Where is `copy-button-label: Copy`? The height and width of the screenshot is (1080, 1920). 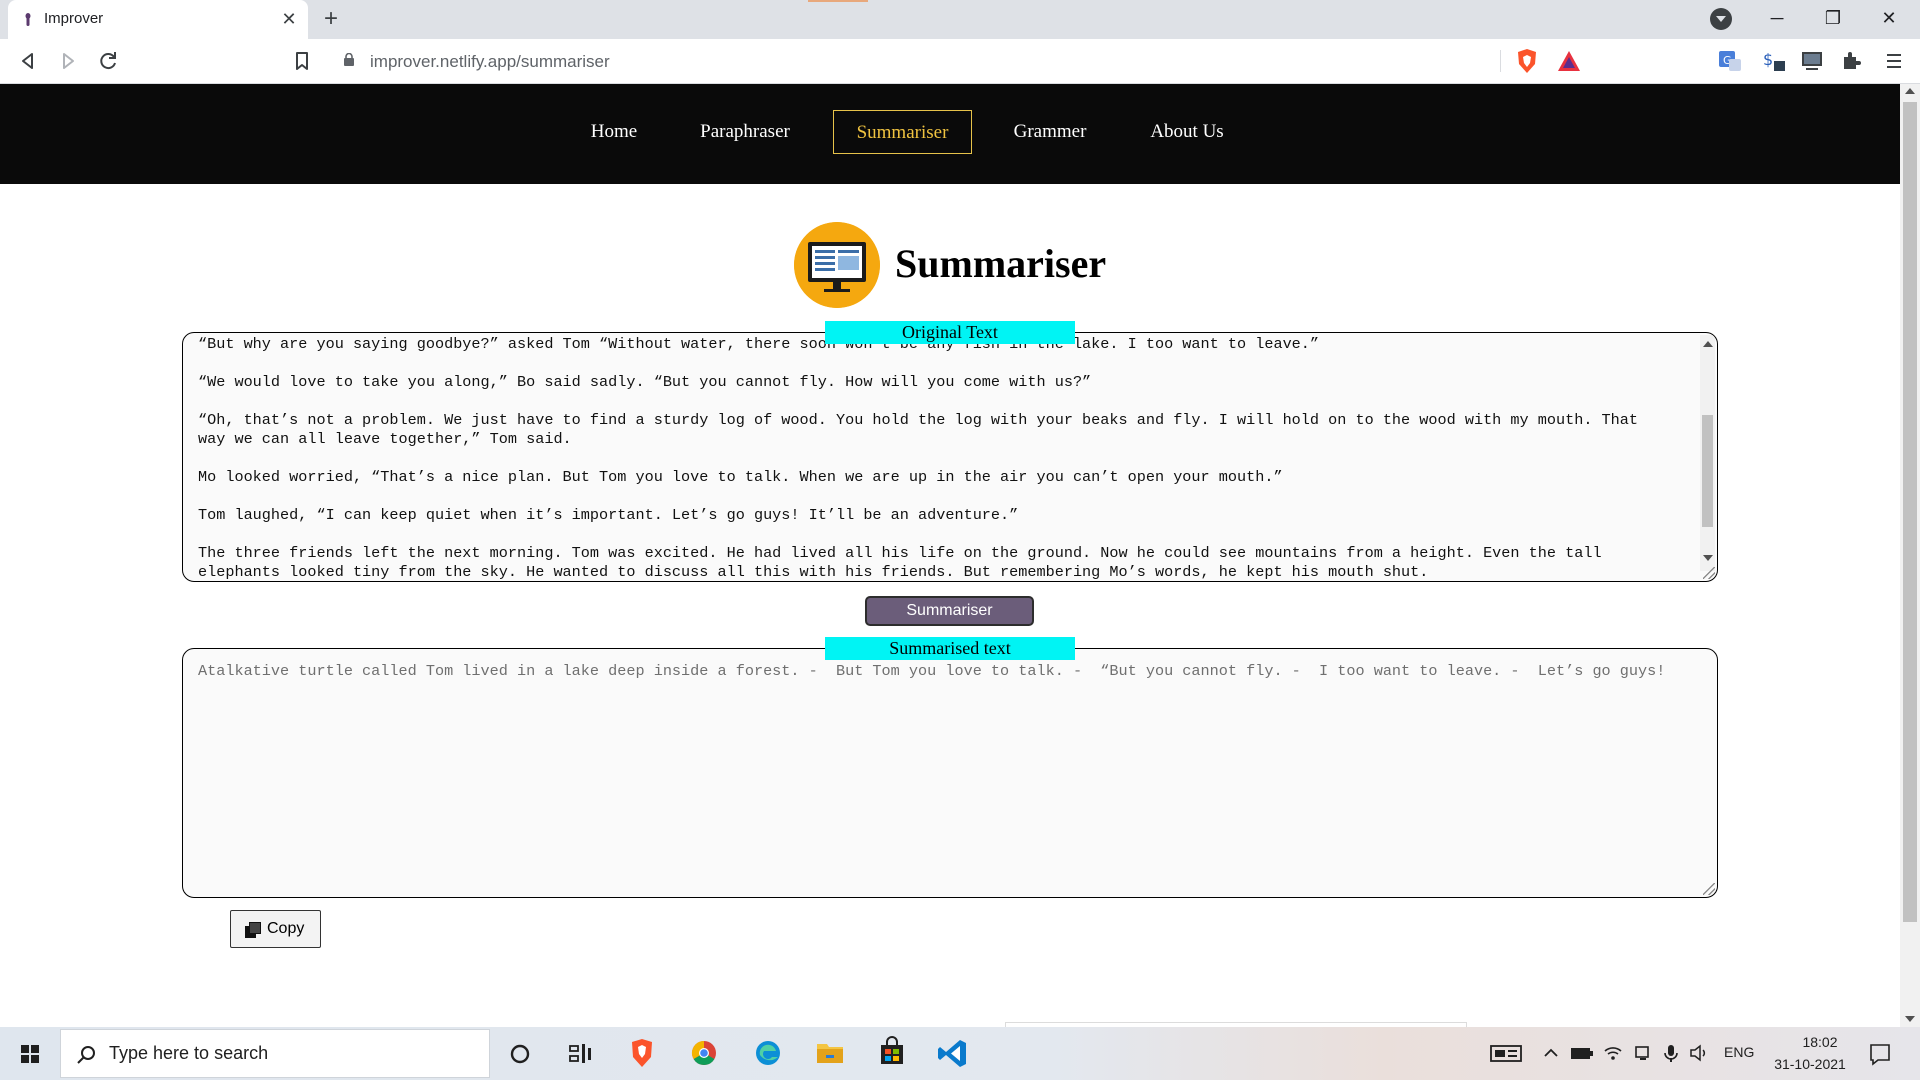
copy-button-label: Copy is located at coordinates (286, 928).